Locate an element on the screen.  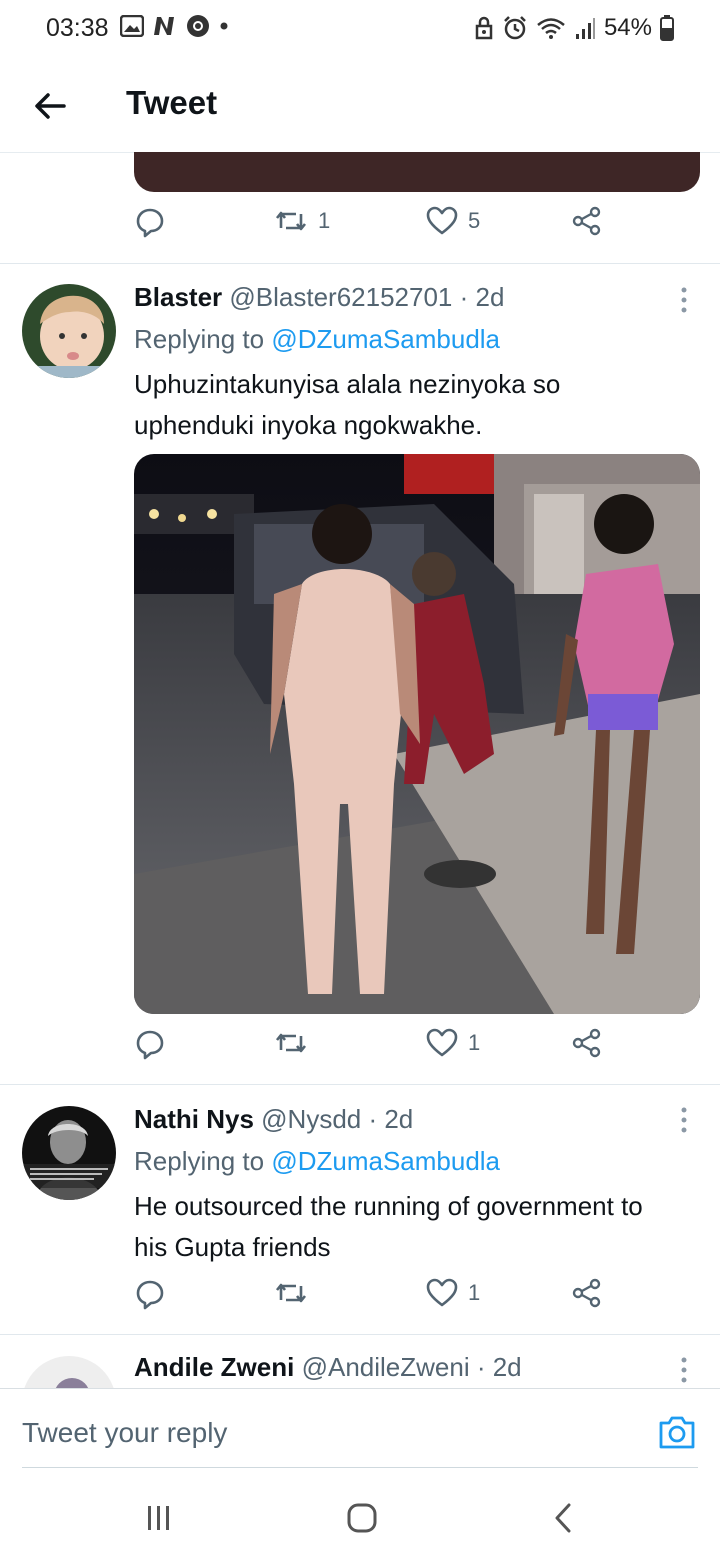
reply-underline is located at coordinates (360, 1467).